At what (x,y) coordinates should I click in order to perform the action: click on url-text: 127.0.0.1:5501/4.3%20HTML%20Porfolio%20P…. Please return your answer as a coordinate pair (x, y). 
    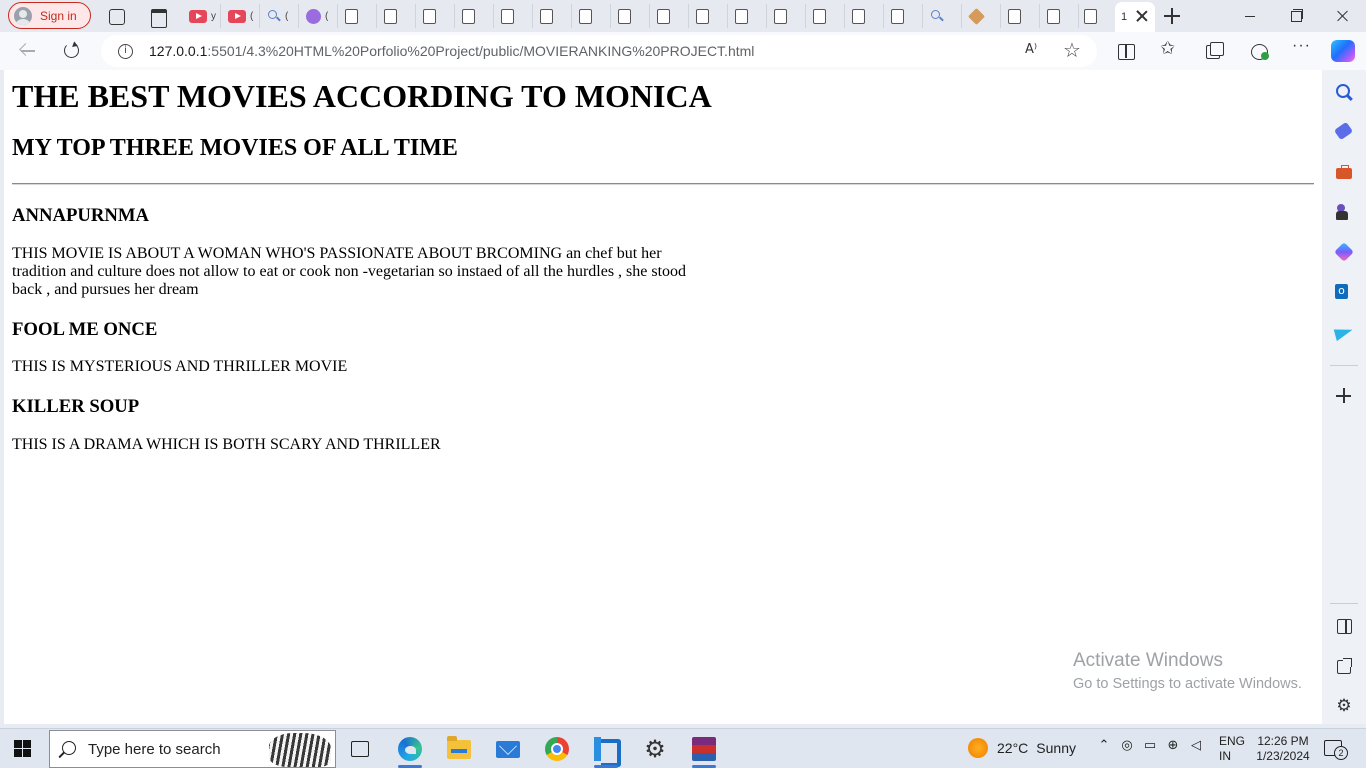
    Looking at the image, I should click on (451, 51).